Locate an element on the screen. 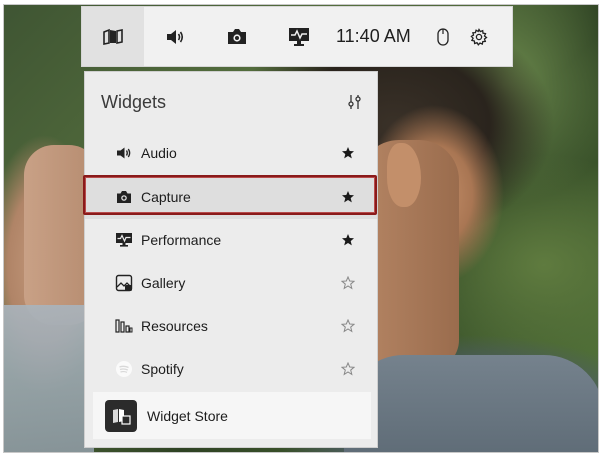 The width and height of the screenshot is (600, 455). capture-icon is located at coordinates (237, 36).